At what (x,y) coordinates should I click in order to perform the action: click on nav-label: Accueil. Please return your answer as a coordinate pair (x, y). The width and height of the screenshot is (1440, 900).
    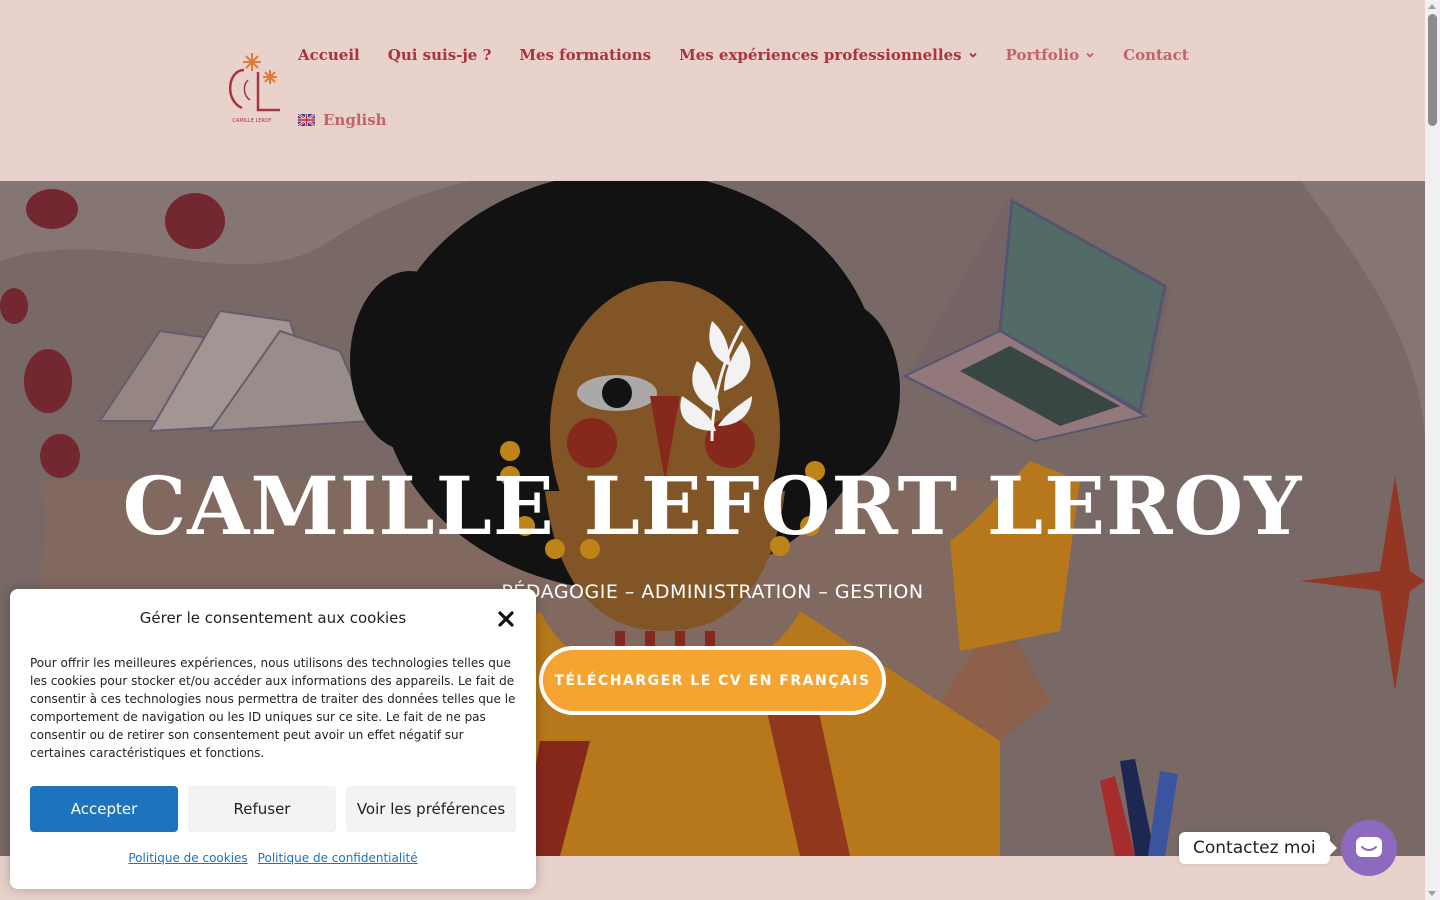
    Looking at the image, I should click on (329, 55).